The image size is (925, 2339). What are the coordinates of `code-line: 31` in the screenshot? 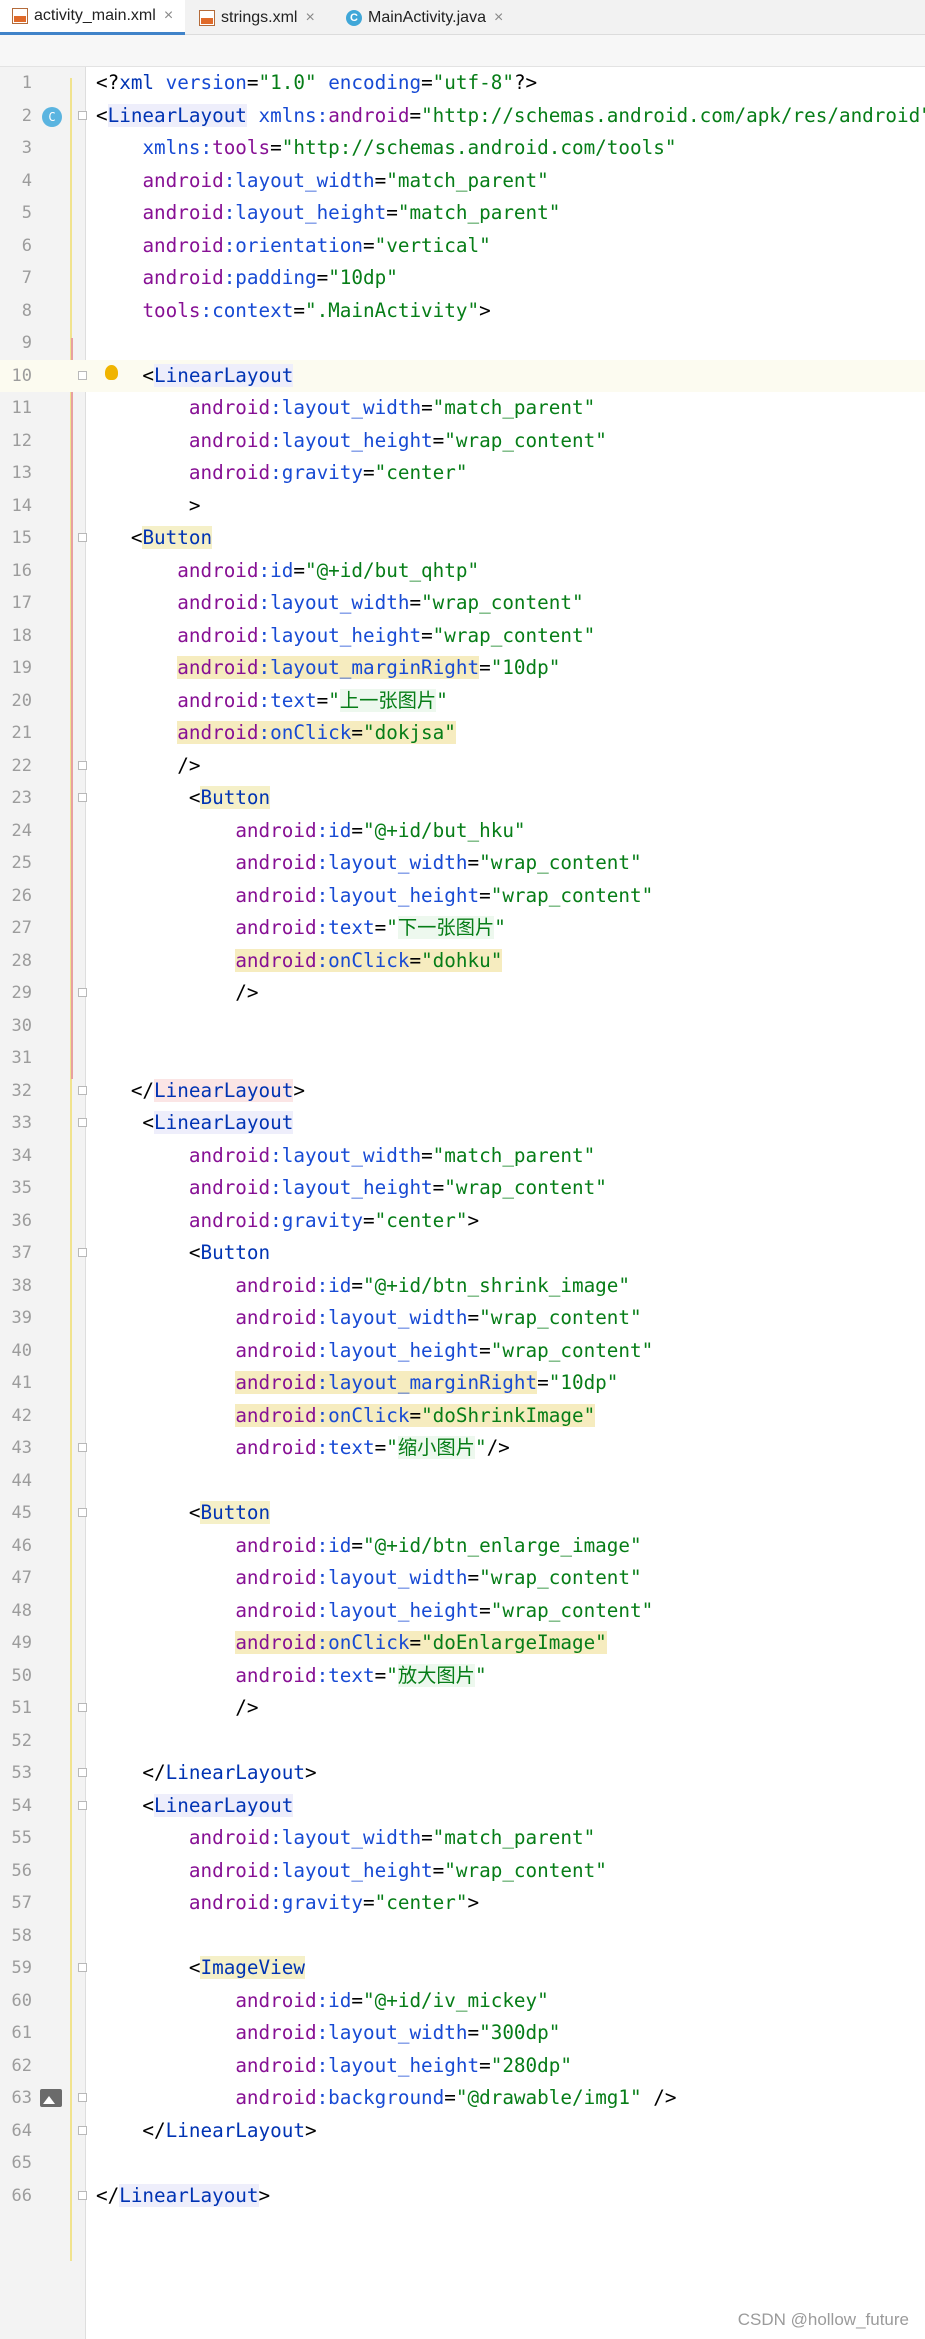 It's located at (462, 1058).